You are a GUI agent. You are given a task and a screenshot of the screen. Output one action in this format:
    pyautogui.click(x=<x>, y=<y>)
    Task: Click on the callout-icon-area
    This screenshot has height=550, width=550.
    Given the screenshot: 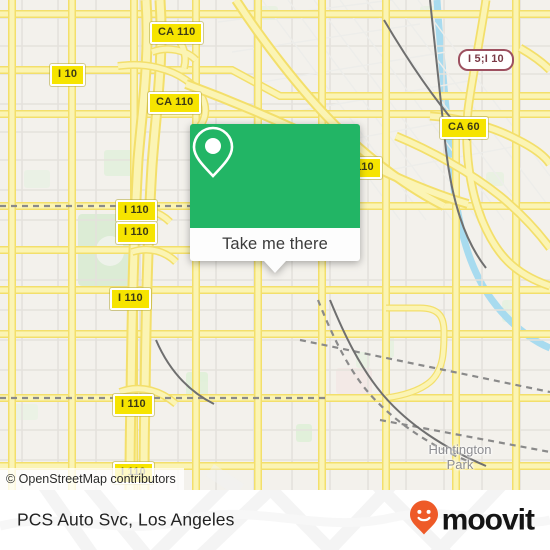 What is the action you would take?
    pyautogui.click(x=275, y=176)
    